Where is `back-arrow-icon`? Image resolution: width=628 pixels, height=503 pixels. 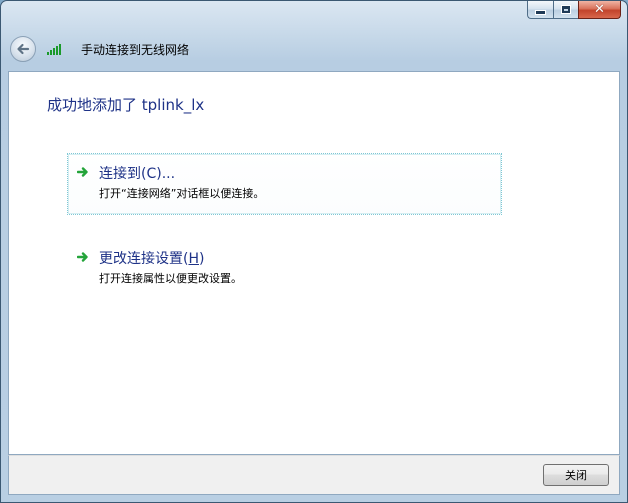 back-arrow-icon is located at coordinates (23, 49).